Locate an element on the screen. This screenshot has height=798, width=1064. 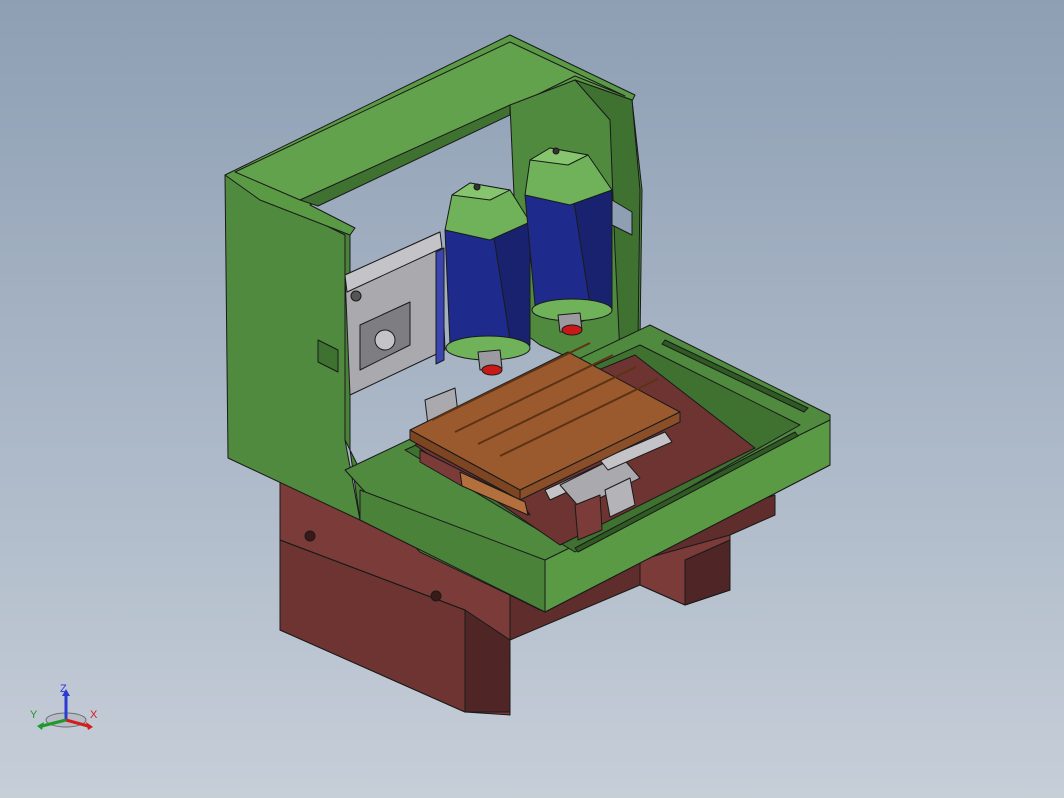
gantry-rail-housing is located at coordinates (395, 313).